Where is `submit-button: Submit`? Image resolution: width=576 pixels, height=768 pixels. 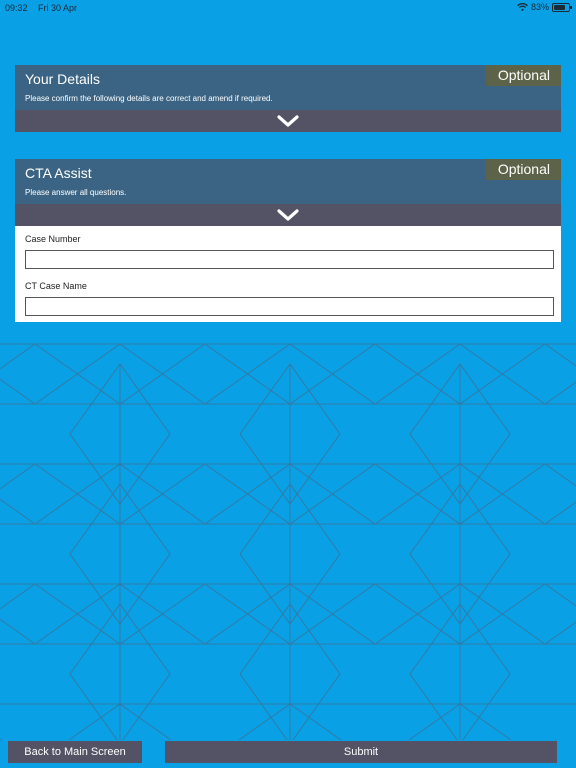 submit-button: Submit is located at coordinates (361, 752).